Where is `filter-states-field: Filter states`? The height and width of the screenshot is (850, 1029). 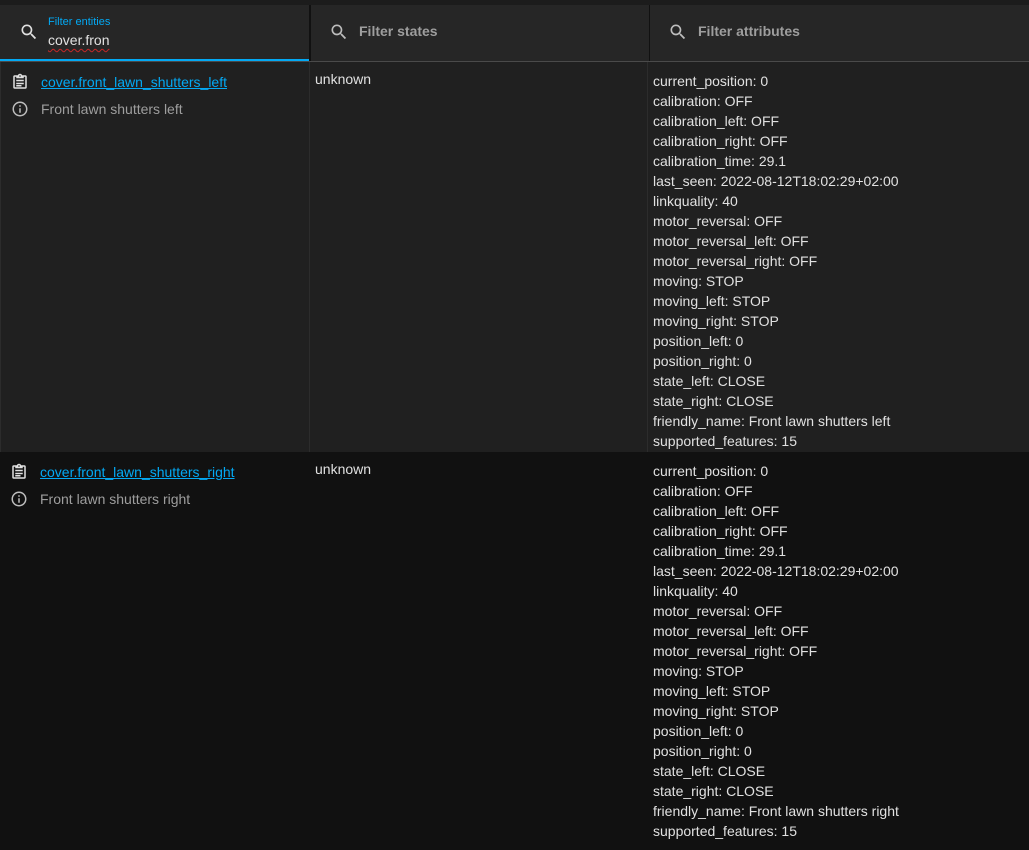
filter-states-field: Filter states is located at coordinates (480, 33).